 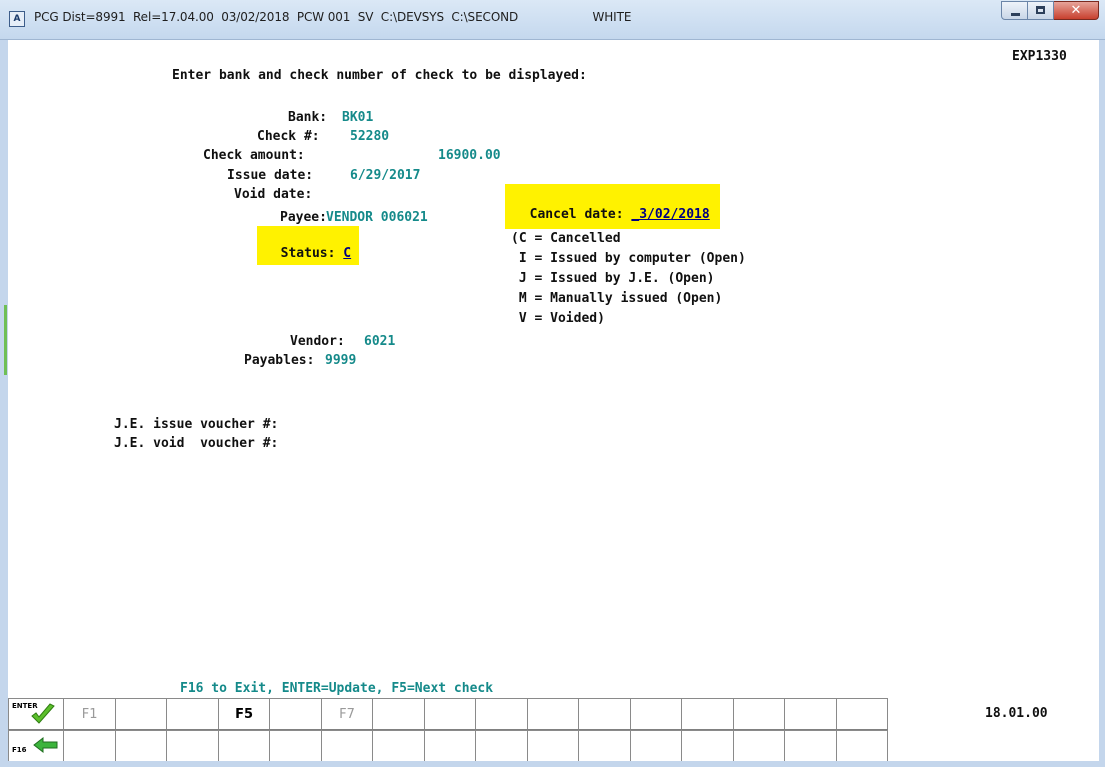 What do you see at coordinates (17, 19) in the screenshot?
I see `app-icon: A` at bounding box center [17, 19].